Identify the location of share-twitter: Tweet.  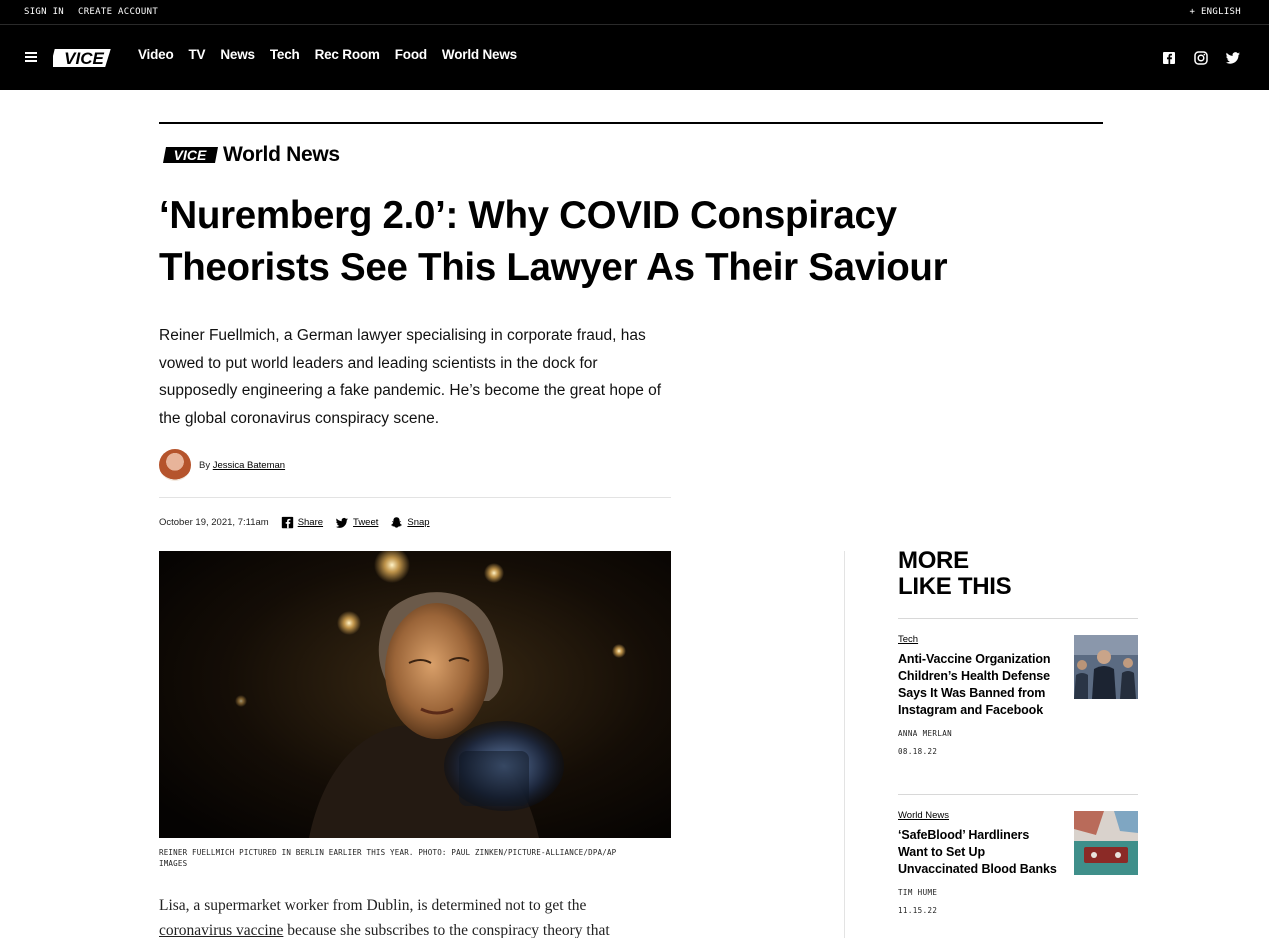
(356, 523).